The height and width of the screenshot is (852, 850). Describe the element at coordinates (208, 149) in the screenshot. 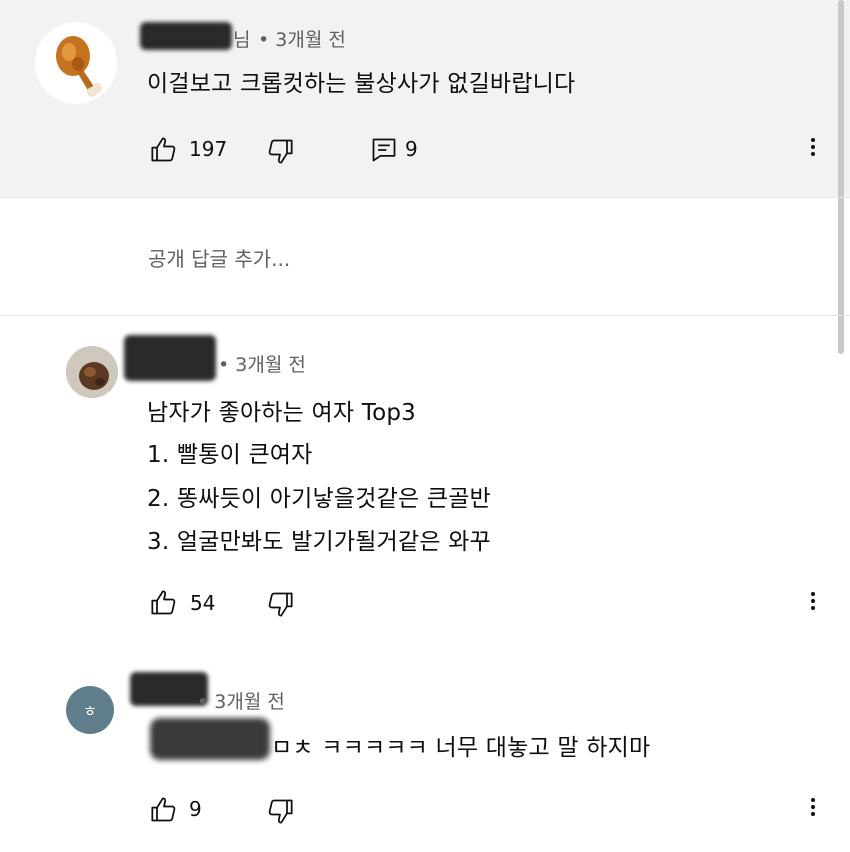

I see `like-count: 197` at that location.